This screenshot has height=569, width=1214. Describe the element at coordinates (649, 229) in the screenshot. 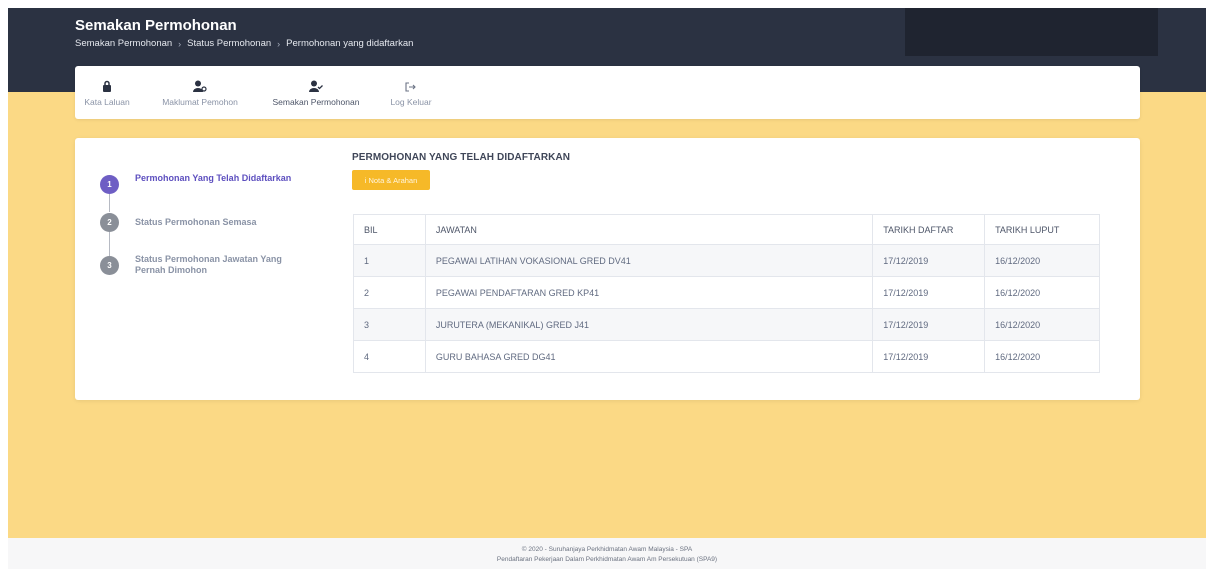

I see `header-jawatan: JAWATAN` at that location.